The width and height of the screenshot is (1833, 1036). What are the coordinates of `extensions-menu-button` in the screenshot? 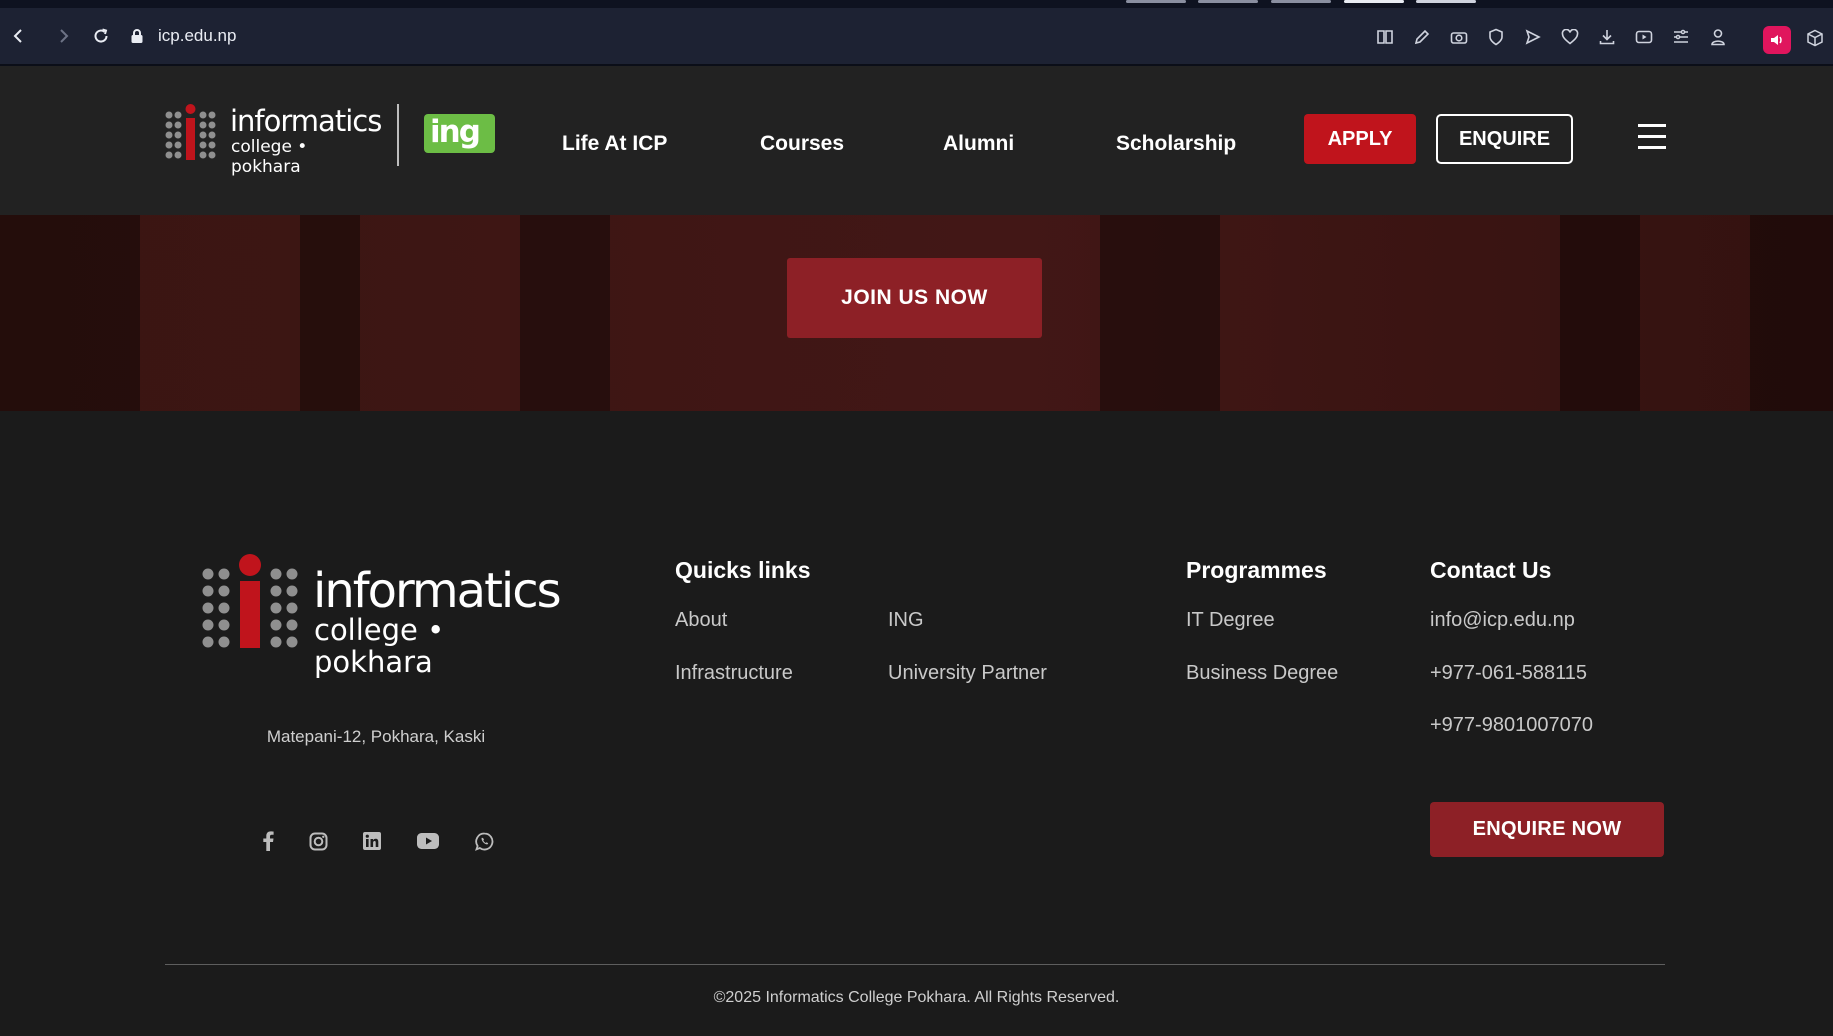 It's located at (1817, 40).